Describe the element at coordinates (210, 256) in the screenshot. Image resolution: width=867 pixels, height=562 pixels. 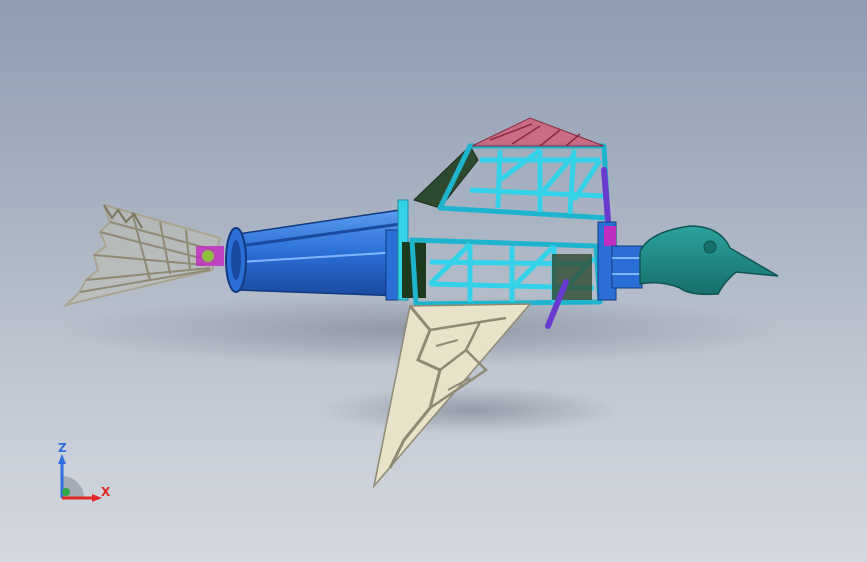
I see `tail-joint` at that location.